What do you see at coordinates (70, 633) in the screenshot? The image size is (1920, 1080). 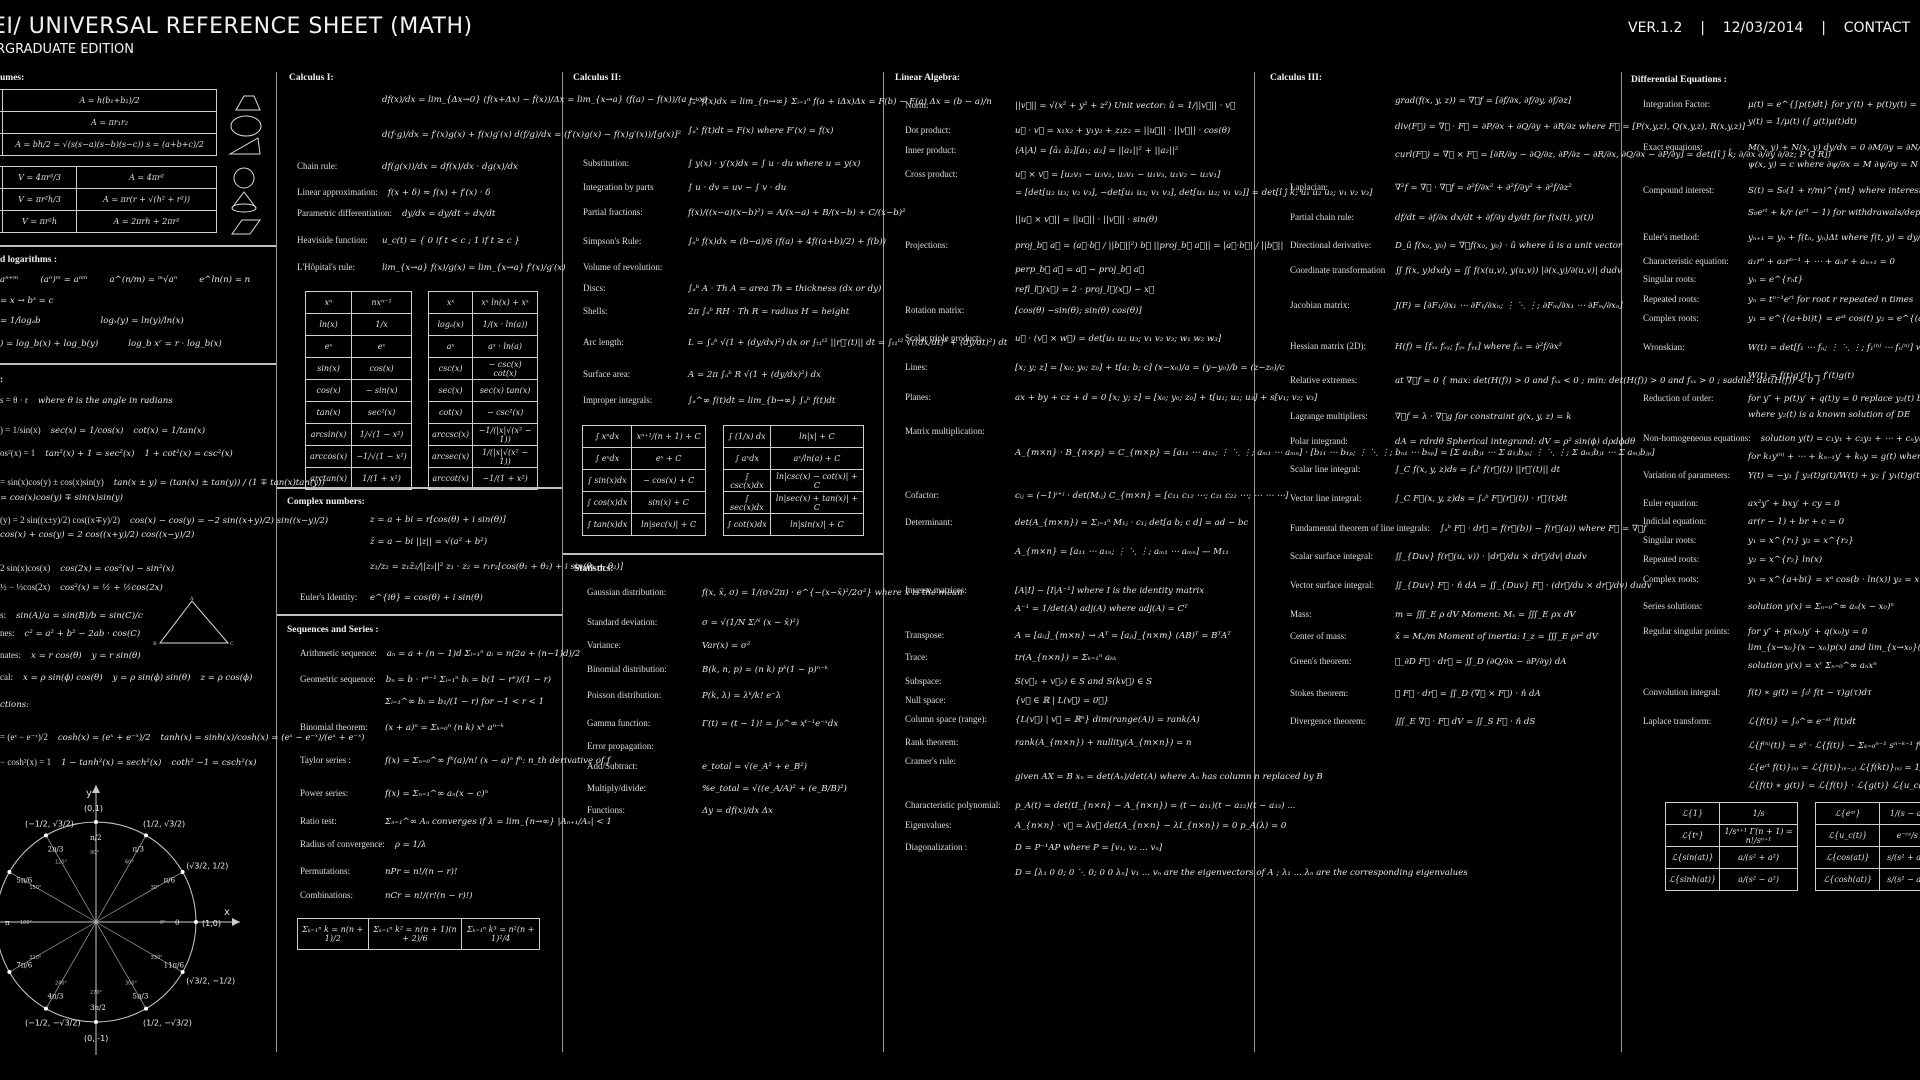 I see `formula-row: nes: c² = a² + b² − 2ab · cos(C)` at bounding box center [70, 633].